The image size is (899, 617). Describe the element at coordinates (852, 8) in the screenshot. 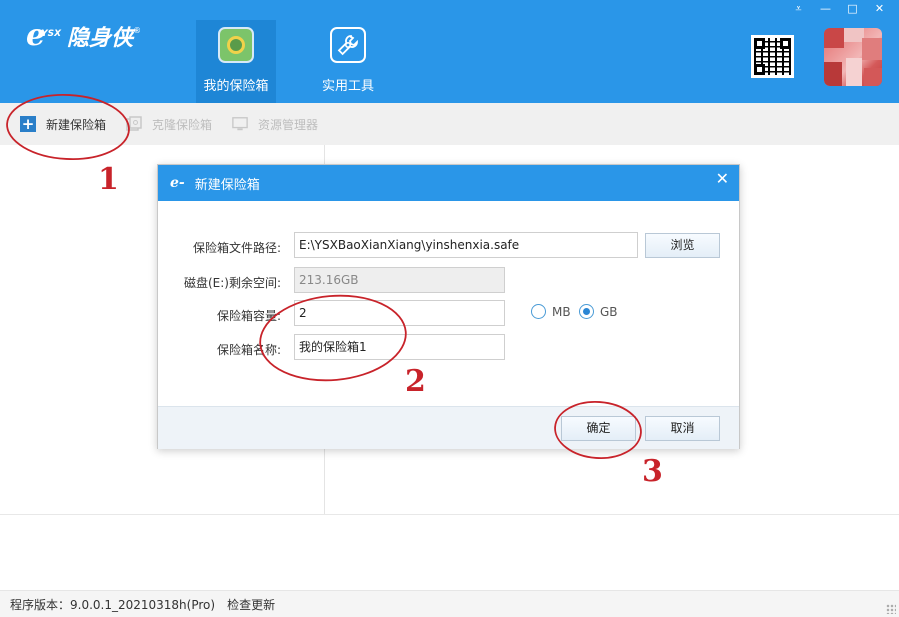

I see `maximize-button: □` at that location.